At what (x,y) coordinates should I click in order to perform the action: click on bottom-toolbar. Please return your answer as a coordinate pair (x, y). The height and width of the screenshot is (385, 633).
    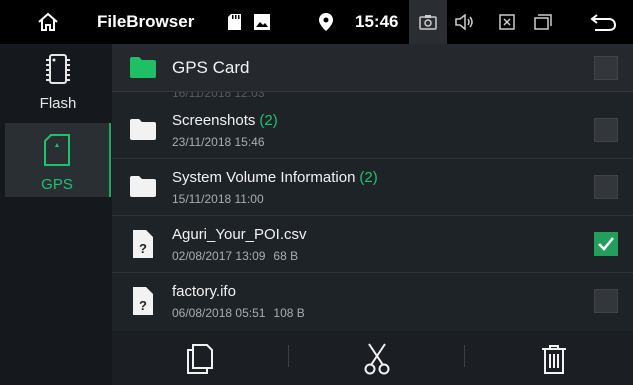
    Looking at the image, I should click on (372, 358).